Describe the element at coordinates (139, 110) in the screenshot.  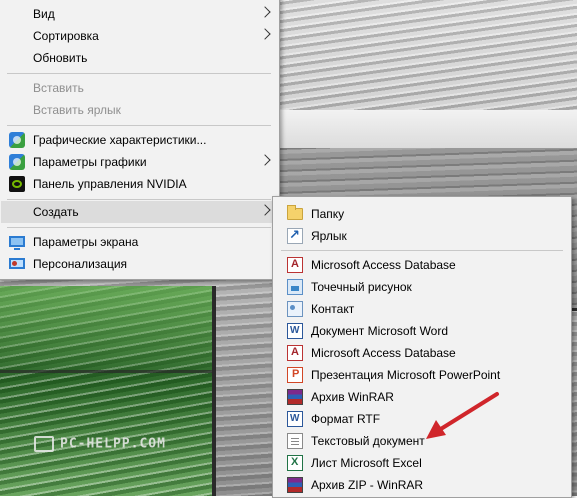
I see `menu-item-paste-shortcut: Вставить ярлык` at that location.